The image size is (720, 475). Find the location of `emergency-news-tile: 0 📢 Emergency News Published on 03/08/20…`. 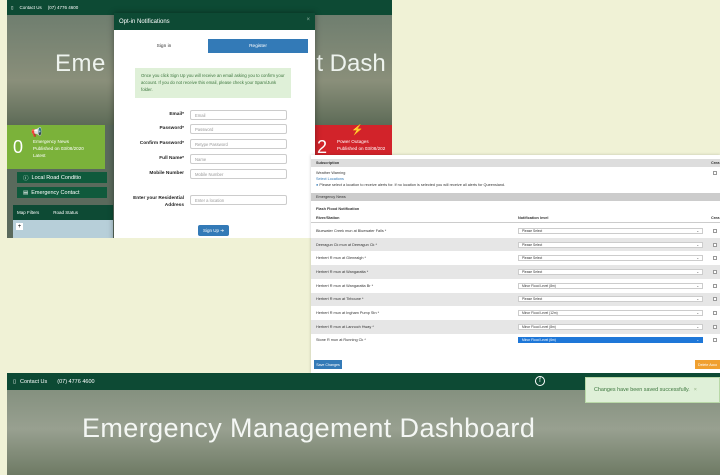

emergency-news-tile: 0 📢 Emergency News Published on 03/08/20… is located at coordinates (56, 147).